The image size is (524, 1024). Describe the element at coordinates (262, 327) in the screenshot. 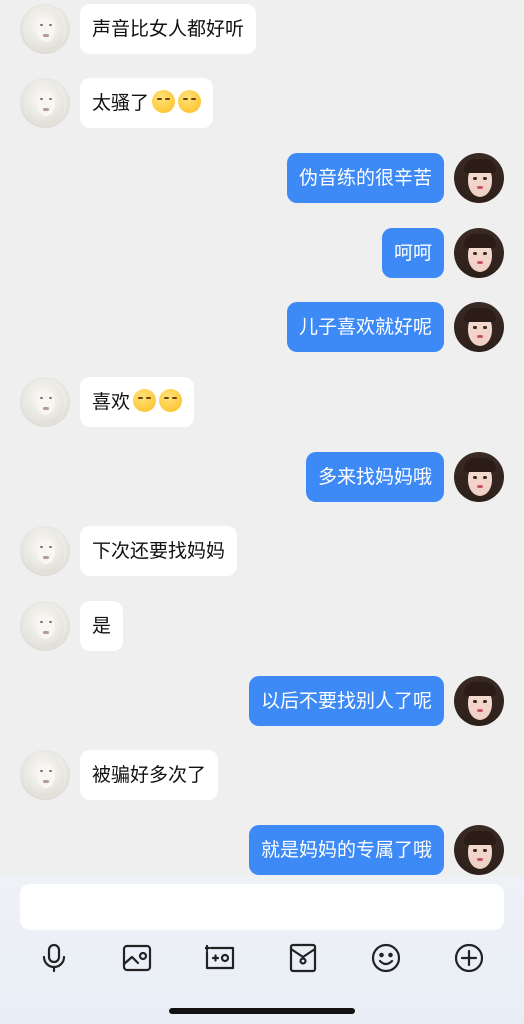

I see `message-row: 儿子喜欢就好呢` at that location.